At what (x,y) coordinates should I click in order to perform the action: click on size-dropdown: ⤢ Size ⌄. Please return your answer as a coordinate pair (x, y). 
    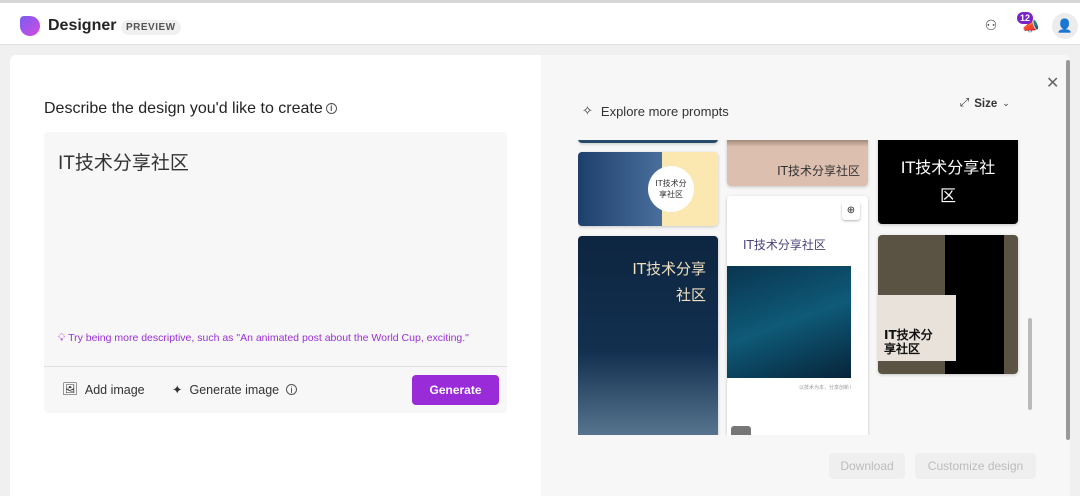
    Looking at the image, I should click on (985, 103).